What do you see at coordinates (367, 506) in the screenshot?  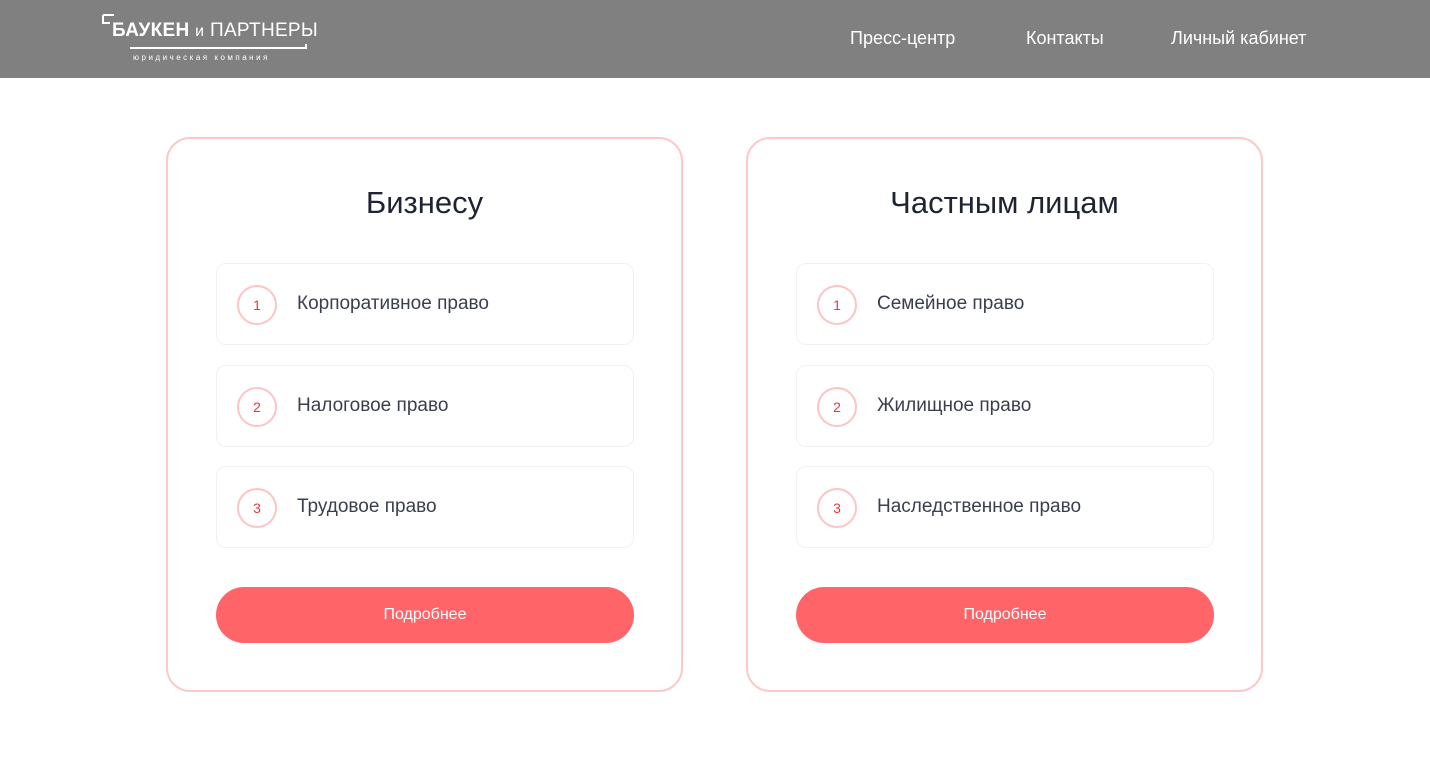 I see `item-label: Трудовое право` at bounding box center [367, 506].